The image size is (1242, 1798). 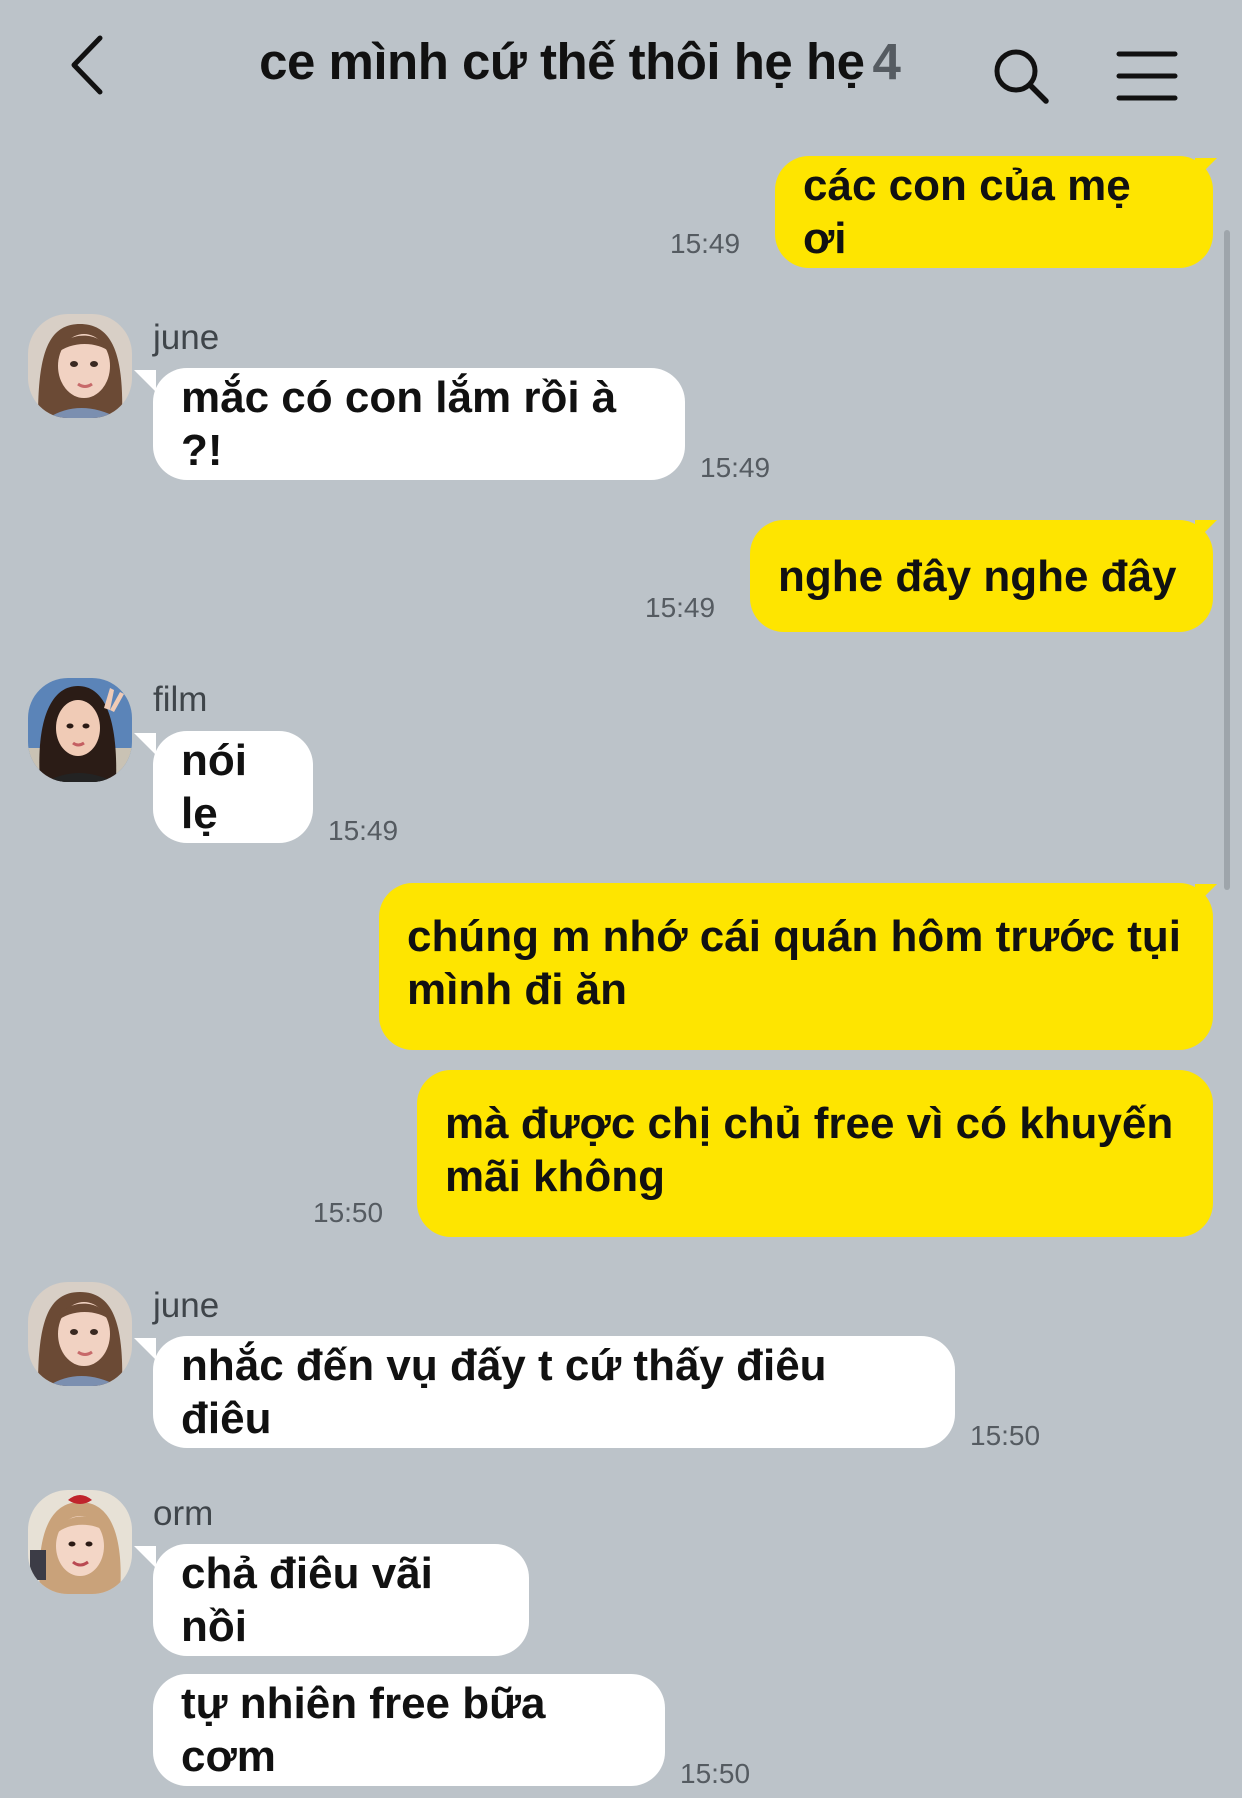 I want to click on message-line: mình đi ăn, so click(x=517, y=989).